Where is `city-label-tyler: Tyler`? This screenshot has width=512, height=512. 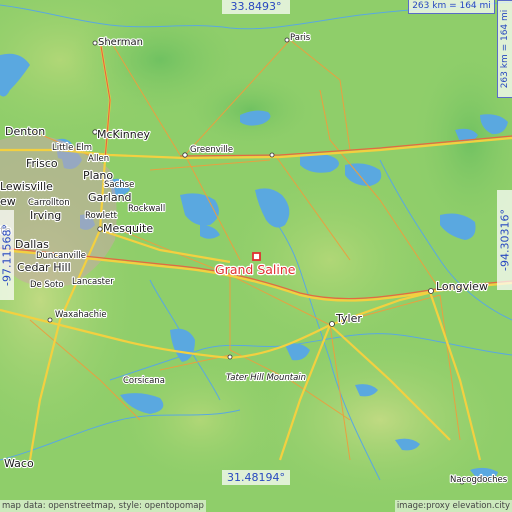 city-label-tyler: Tyler is located at coordinates (348, 318).